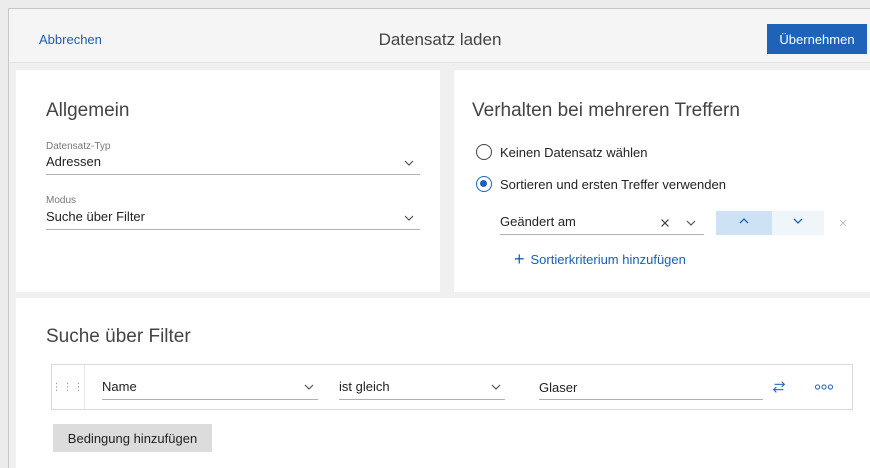 The width and height of the screenshot is (870, 468). Describe the element at coordinates (602, 223) in the screenshot. I see `sort-field-select: Geändert am` at that location.